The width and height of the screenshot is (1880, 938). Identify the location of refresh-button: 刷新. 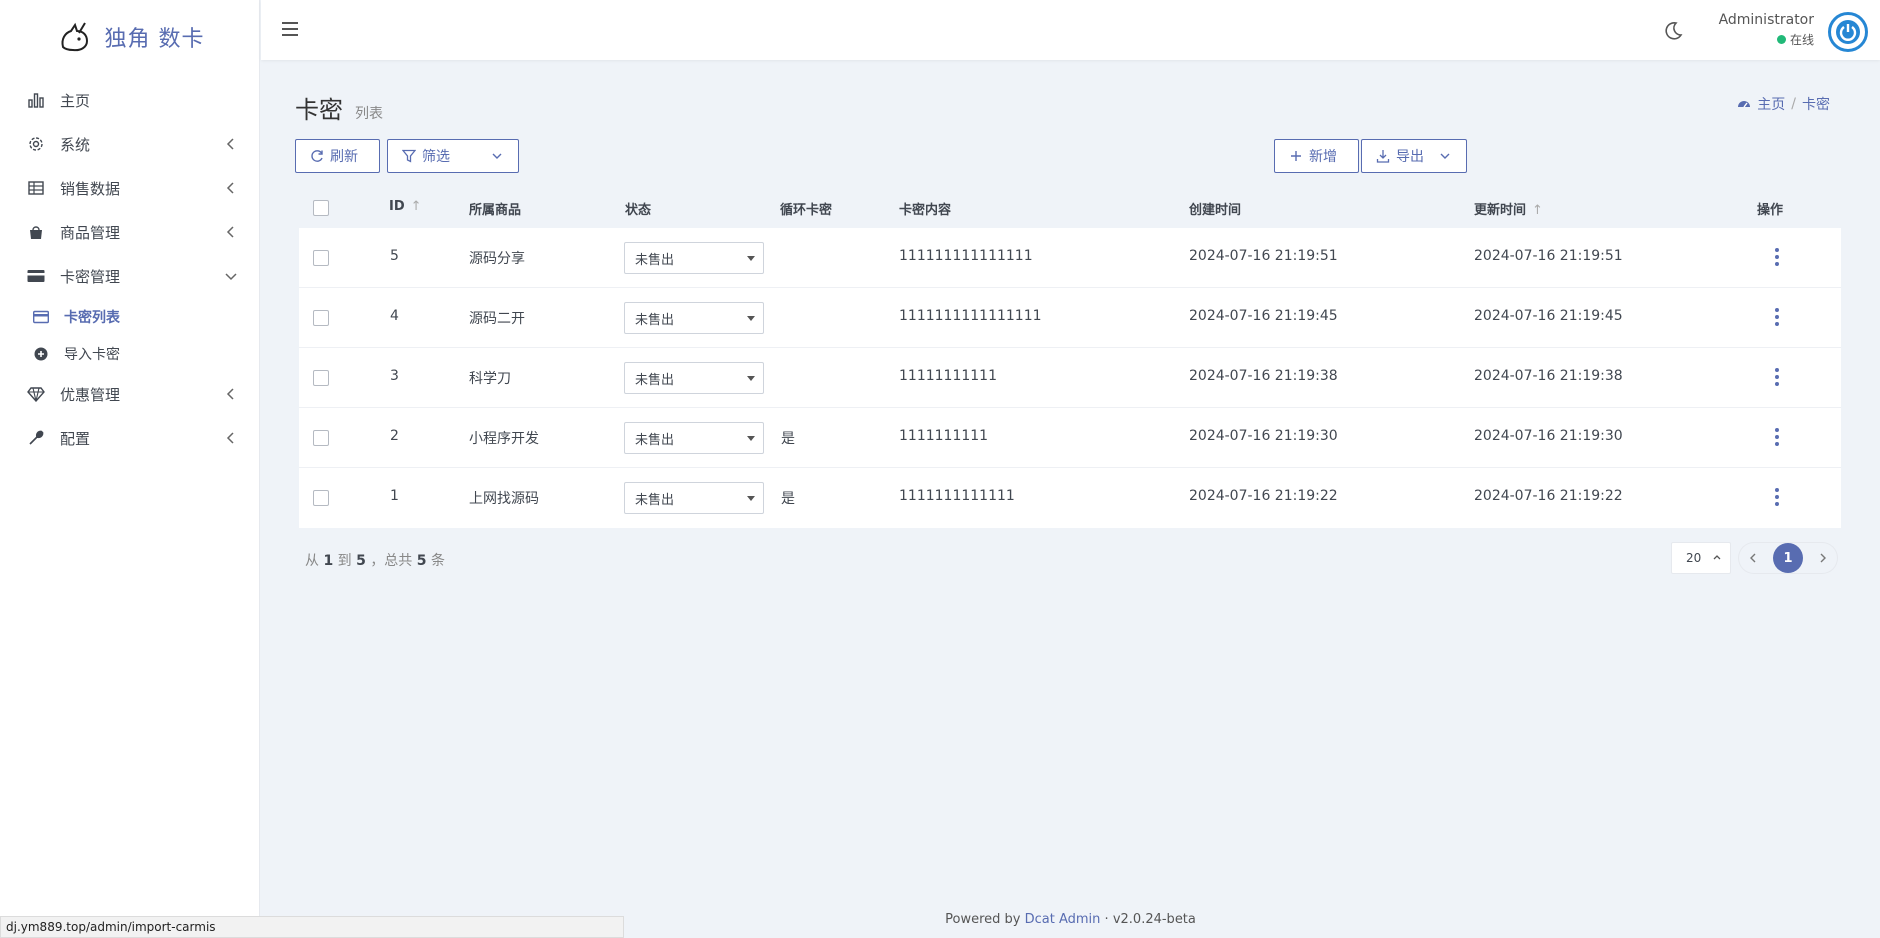
(337, 156).